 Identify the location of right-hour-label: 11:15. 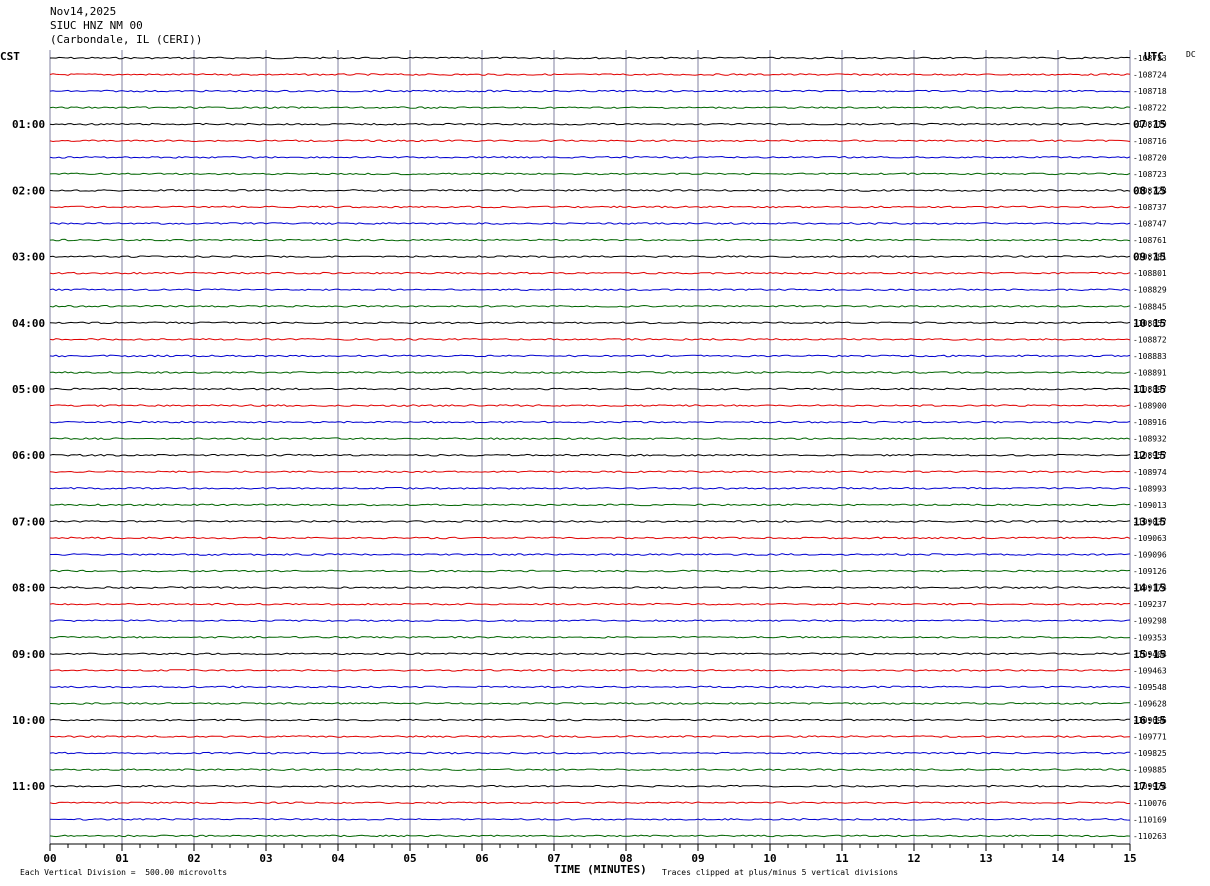
(1149, 389).